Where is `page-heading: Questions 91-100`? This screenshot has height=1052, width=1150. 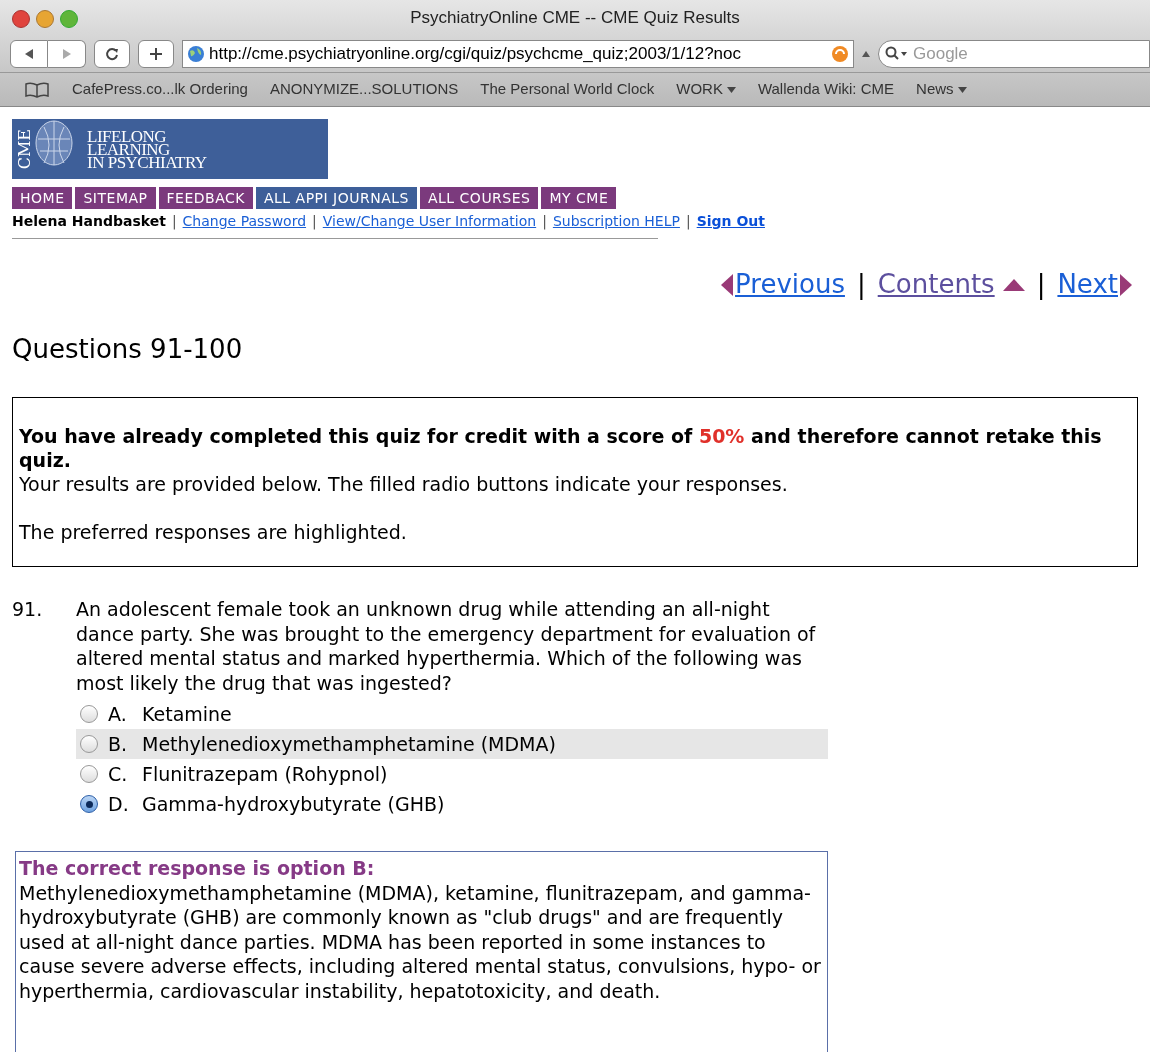
page-heading: Questions 91-100 is located at coordinates (128, 349).